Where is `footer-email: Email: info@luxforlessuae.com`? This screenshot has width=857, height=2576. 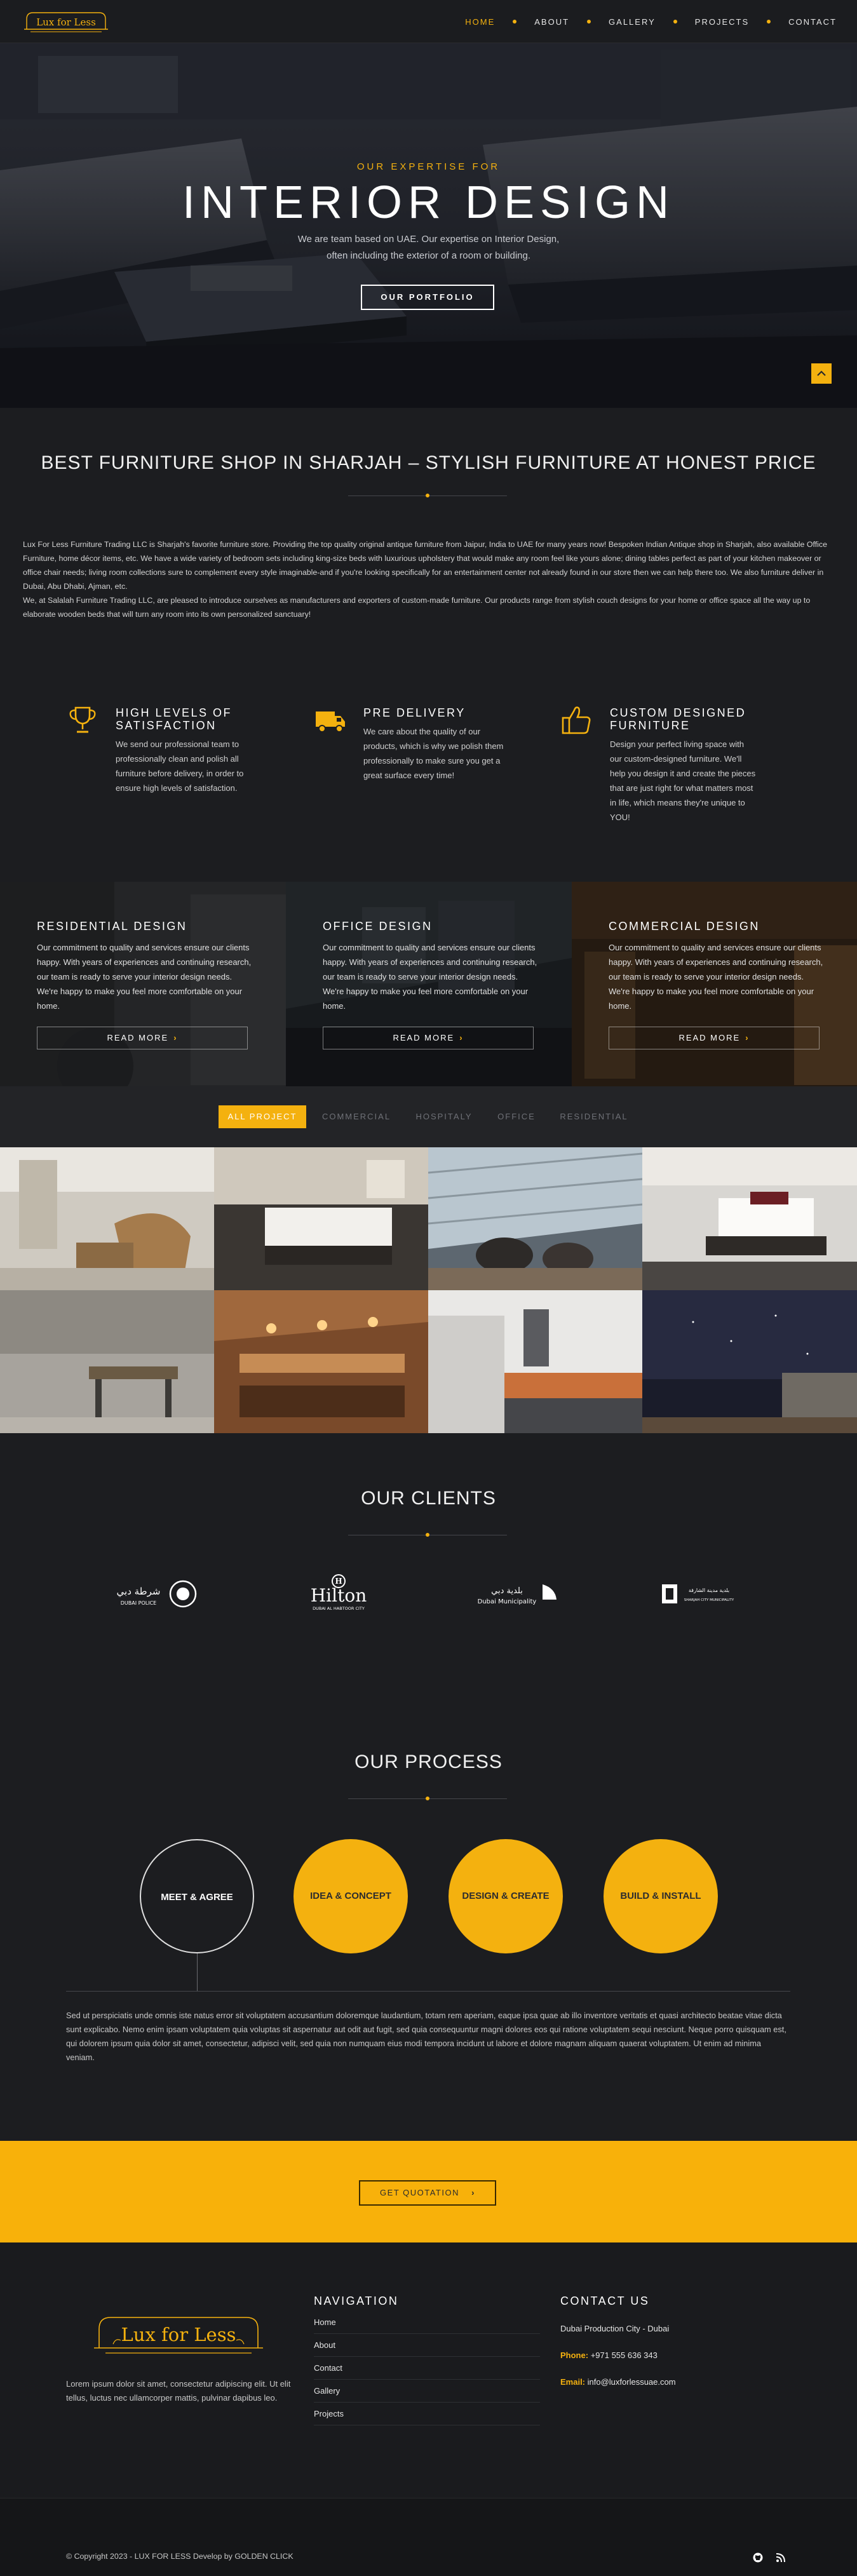
footer-email: Email: info@luxforlessuae.com is located at coordinates (618, 2382).